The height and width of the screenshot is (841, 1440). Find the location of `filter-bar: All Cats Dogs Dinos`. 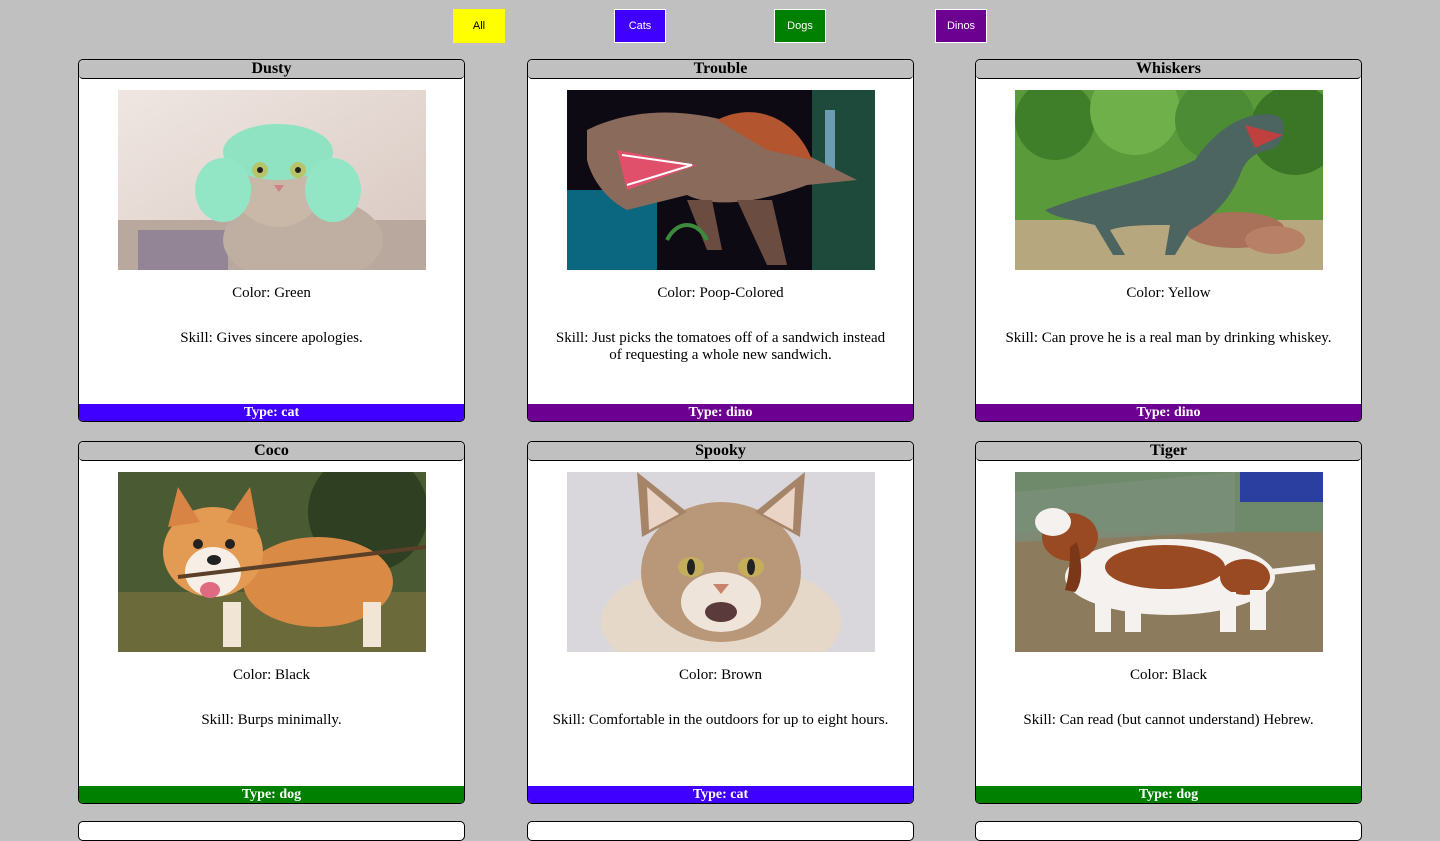

filter-bar: All Cats Dogs Dinos is located at coordinates (720, 27).